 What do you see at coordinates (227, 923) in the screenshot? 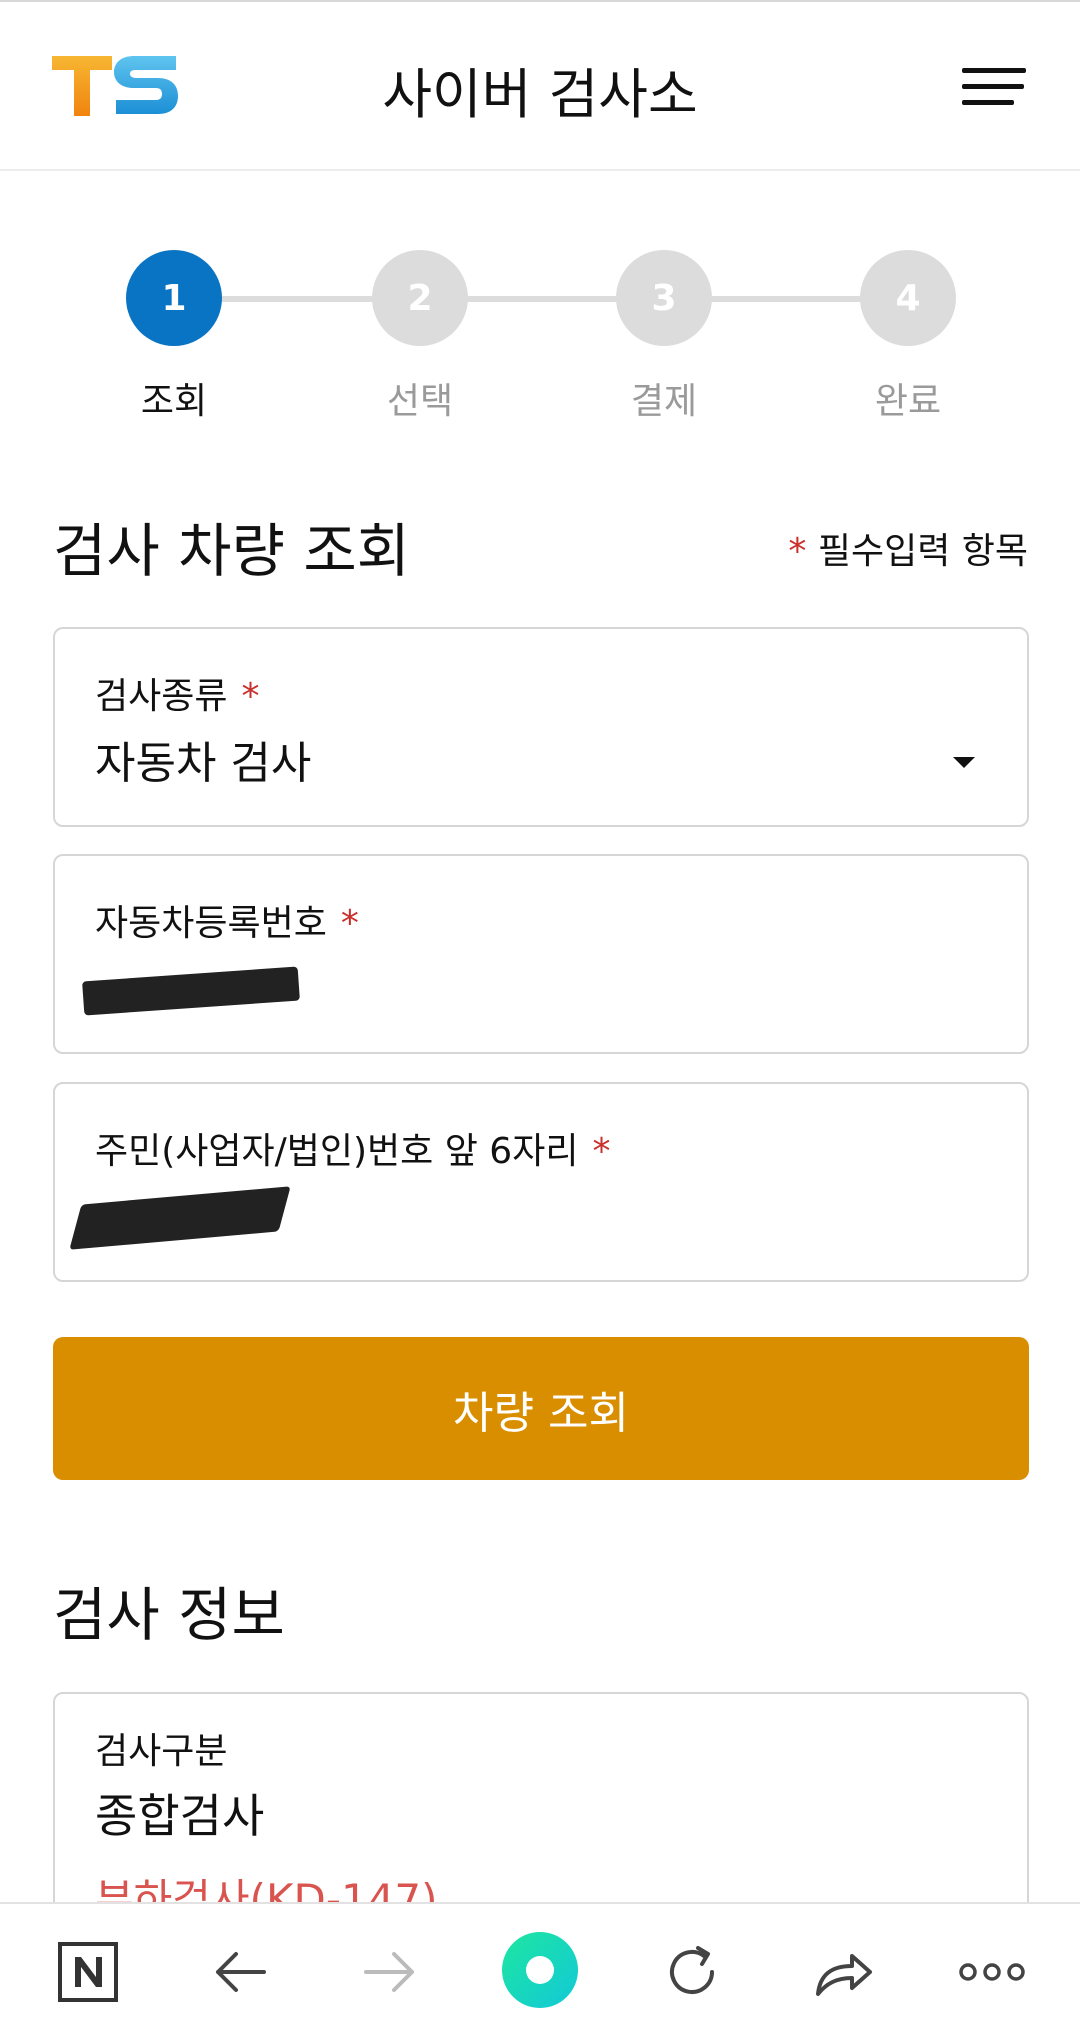
I see `registration-number-label: 자동차등록번호 *` at bounding box center [227, 923].